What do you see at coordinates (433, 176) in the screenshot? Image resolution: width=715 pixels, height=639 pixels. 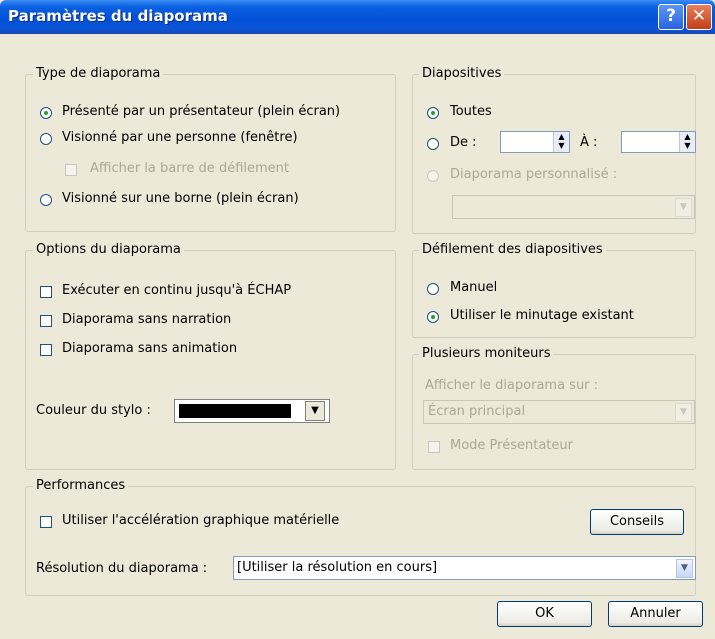 I see `custom-show-radio` at bounding box center [433, 176].